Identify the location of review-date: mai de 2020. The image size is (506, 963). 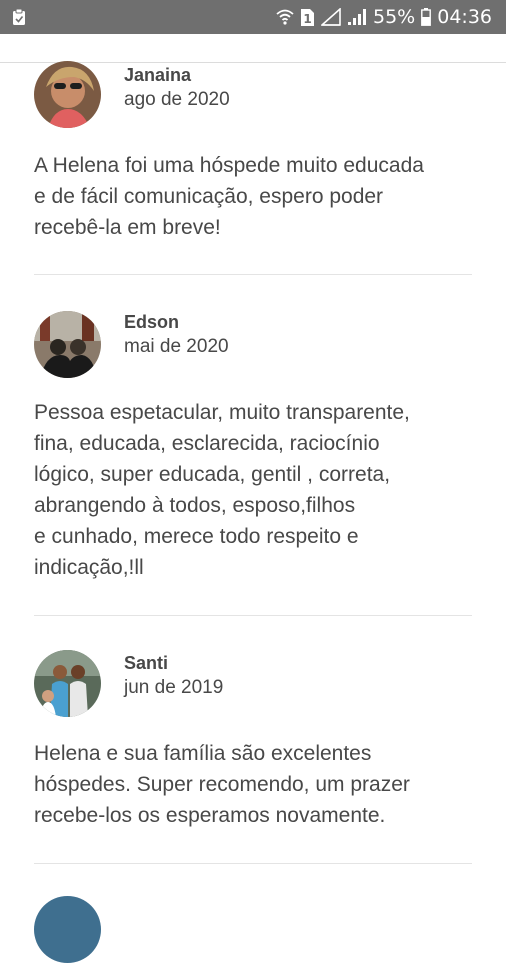
(176, 346).